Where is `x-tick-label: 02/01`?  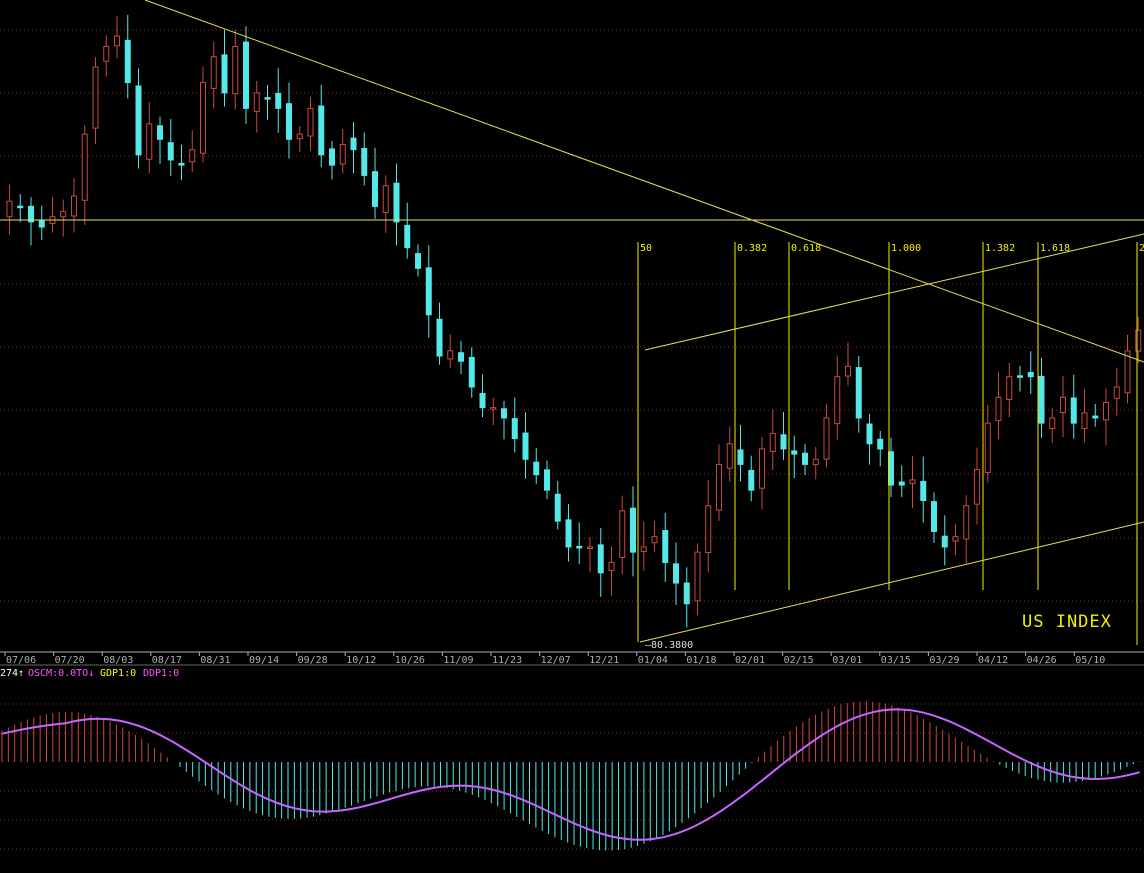
x-tick-label: 02/01 is located at coordinates (750, 660).